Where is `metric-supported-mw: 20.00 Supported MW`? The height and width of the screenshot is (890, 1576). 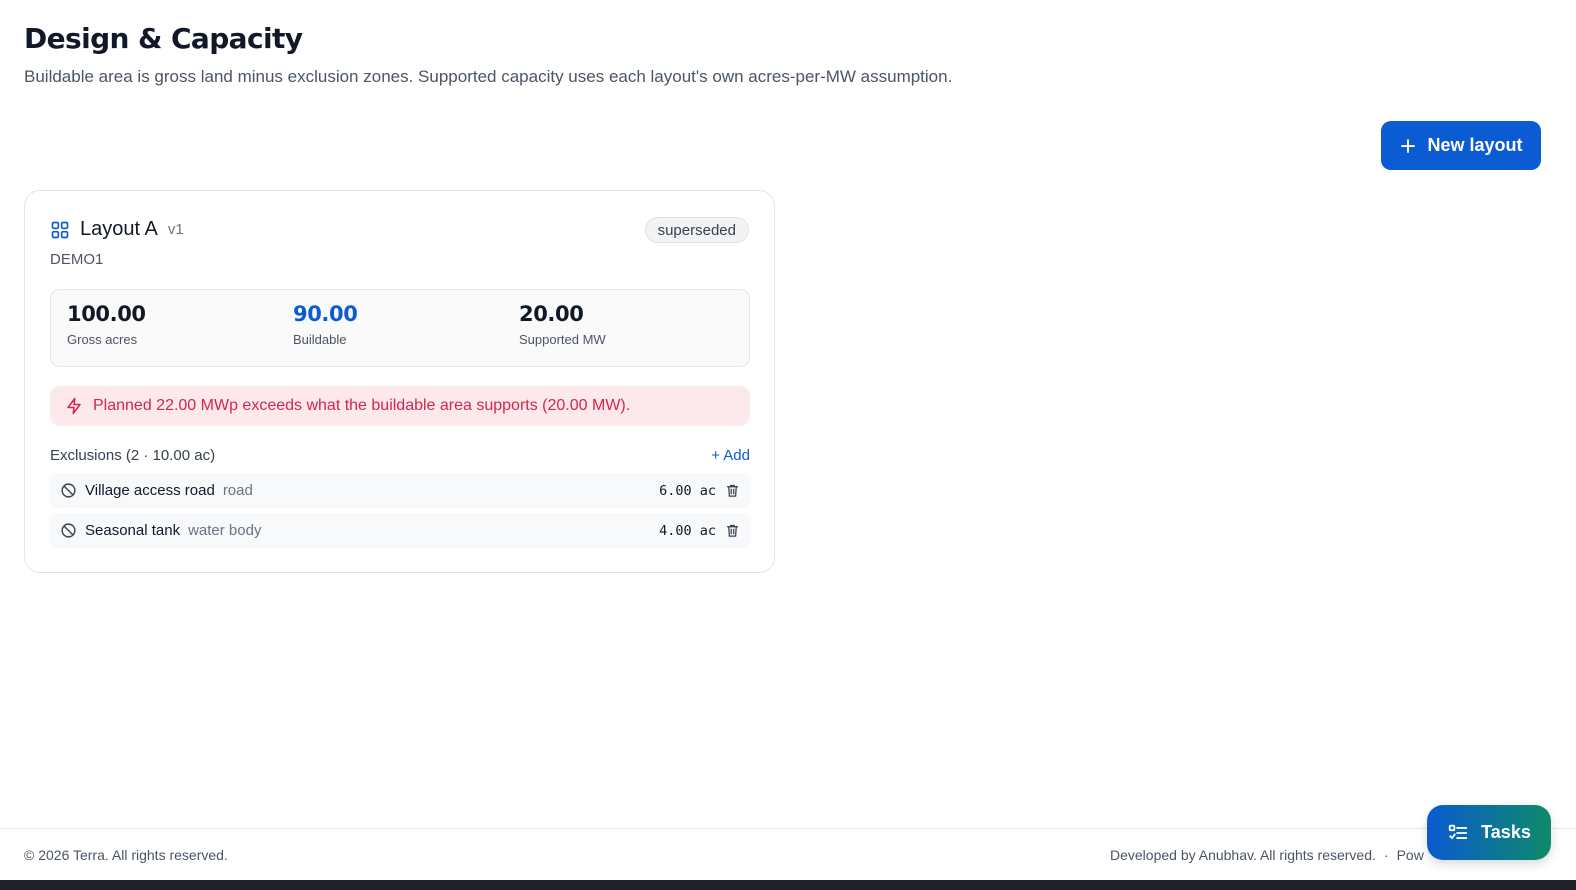
metric-supported-mw: 20.00 Supported MW is located at coordinates (562, 324).